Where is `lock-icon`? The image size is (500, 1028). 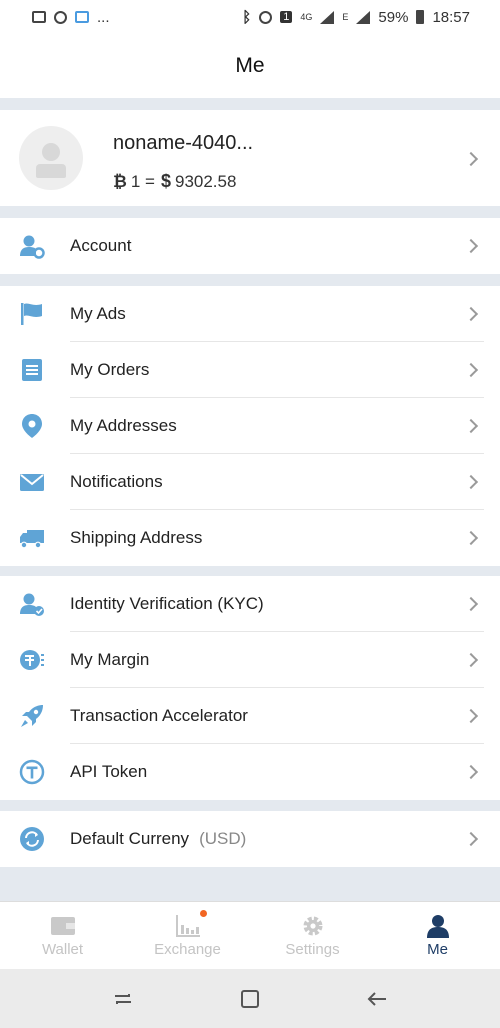 lock-icon is located at coordinates (82, 17).